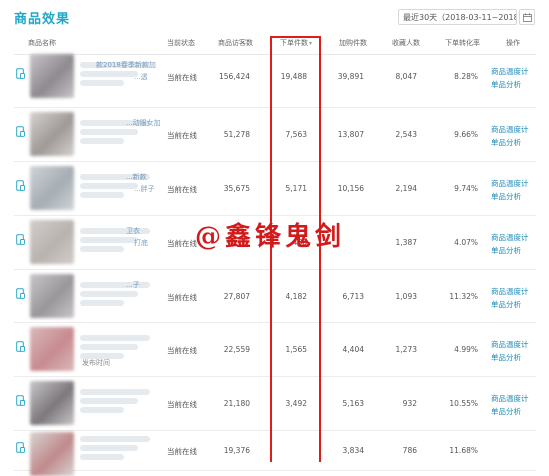 The image size is (549, 476). I want to click on favorites-cell: 1,273, so click(406, 349).